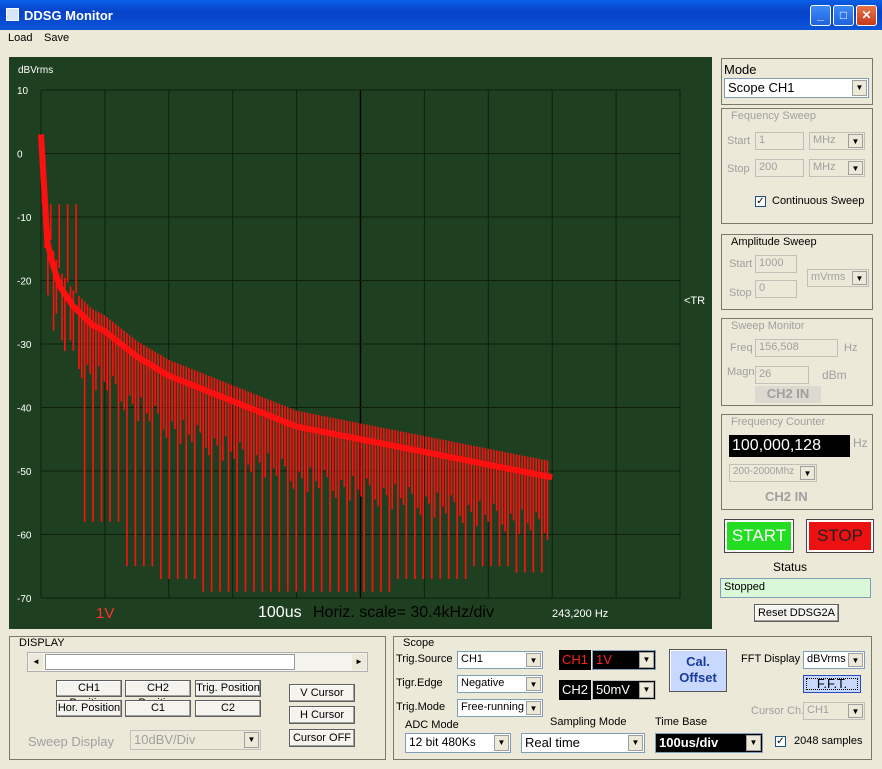 This screenshot has height=769, width=882. Describe the element at coordinates (764, 471) in the screenshot. I see `fc-range-value: 200-2000Mhz` at that location.